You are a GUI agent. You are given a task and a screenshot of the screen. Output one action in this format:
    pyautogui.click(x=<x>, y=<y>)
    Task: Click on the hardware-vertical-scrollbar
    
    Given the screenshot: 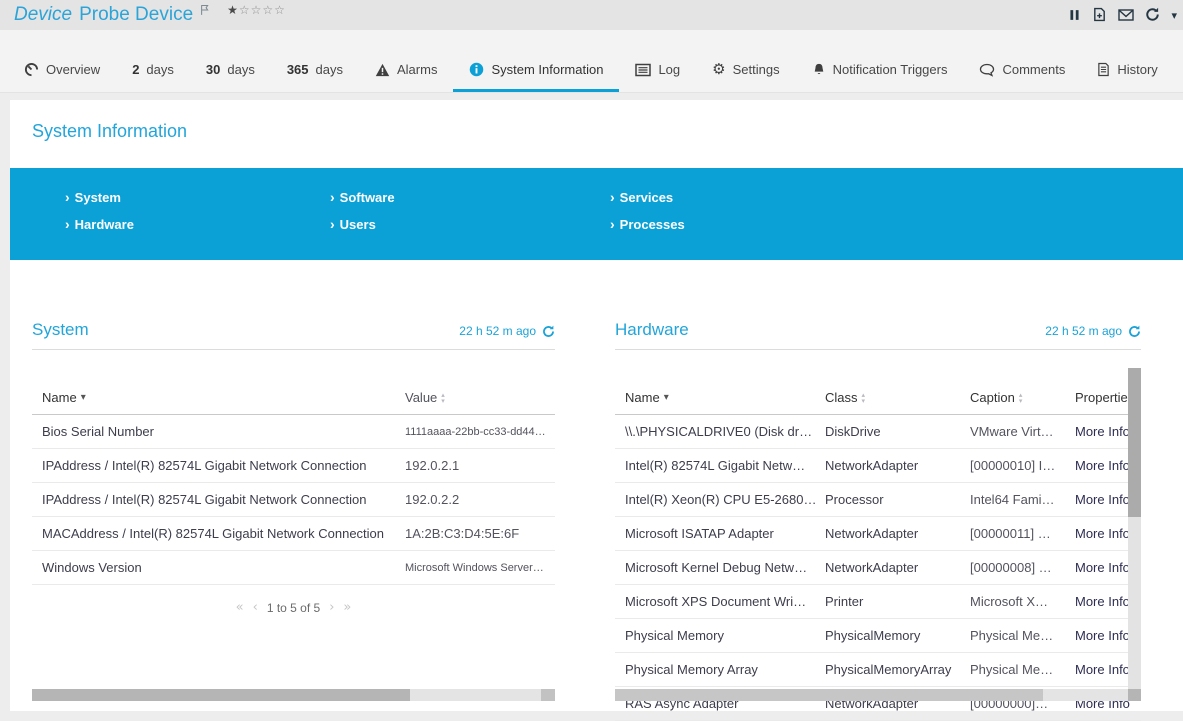 What is the action you would take?
    pyautogui.click(x=1134, y=528)
    